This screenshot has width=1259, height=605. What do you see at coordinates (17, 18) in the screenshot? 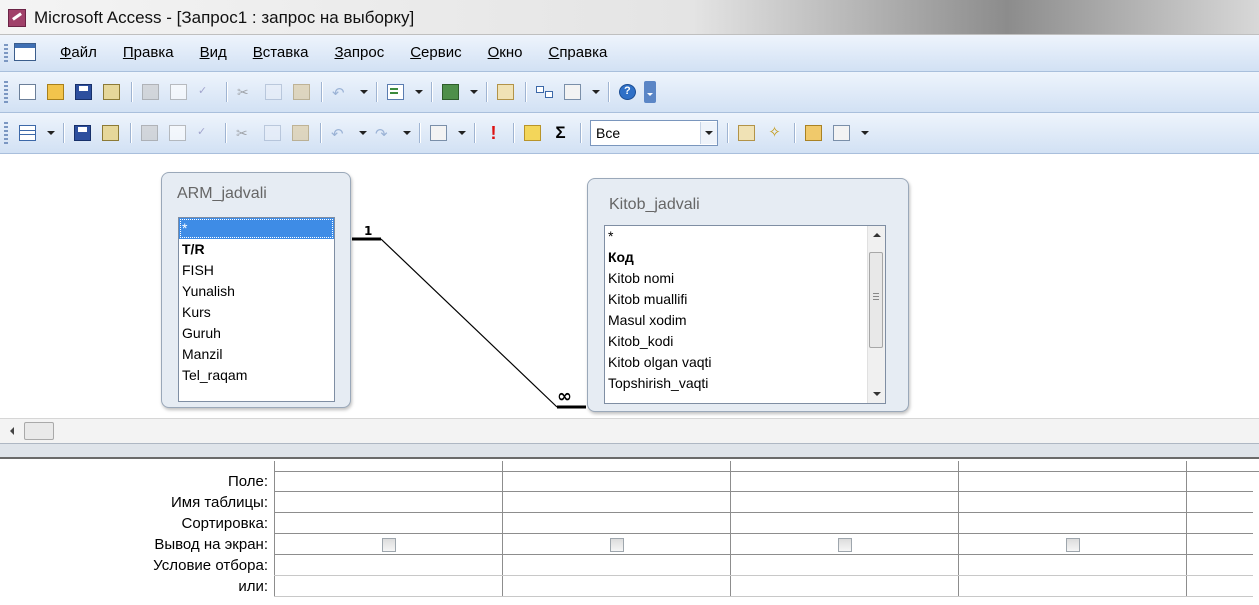
I see `access-app-icon` at bounding box center [17, 18].